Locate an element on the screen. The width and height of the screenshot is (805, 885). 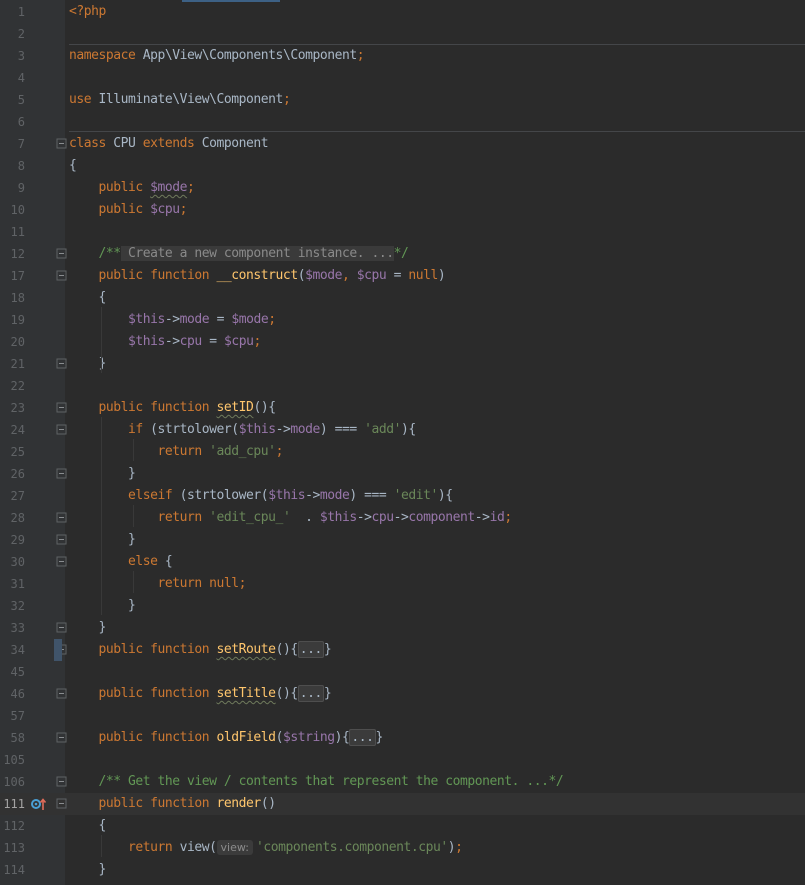
code-line: 20 $this->cpu = $cpu; is located at coordinates (402, 342).